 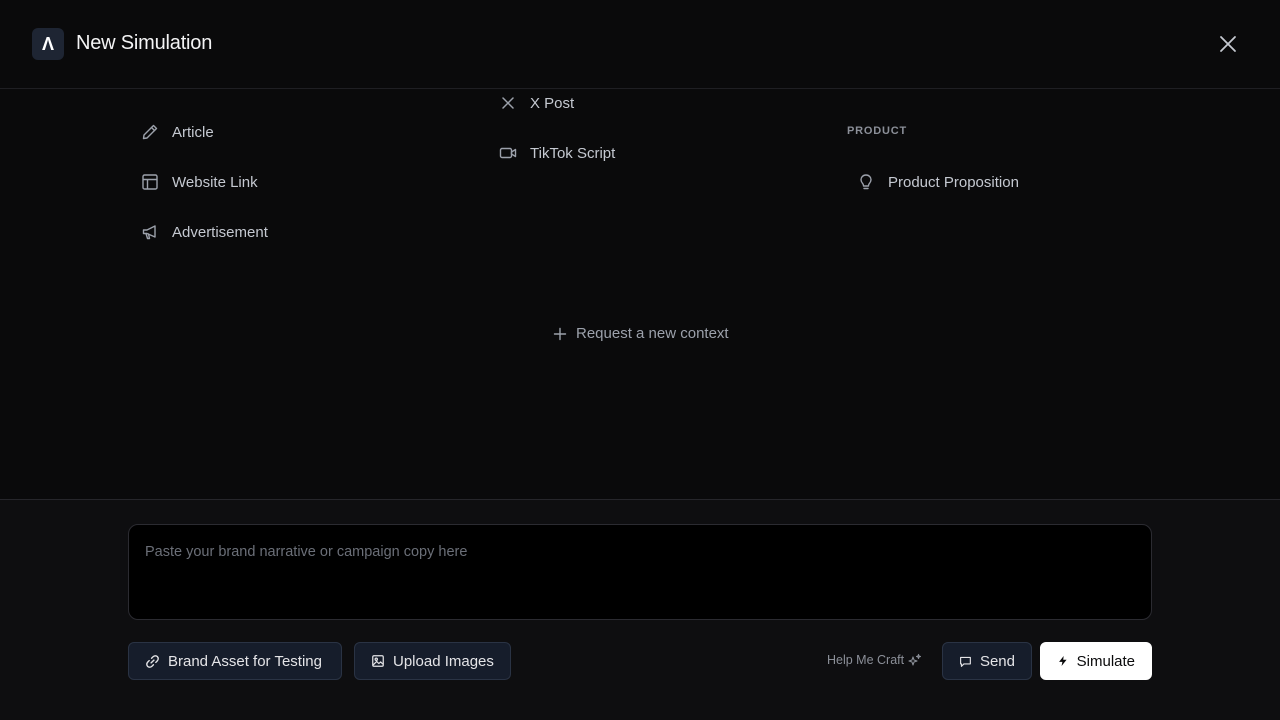 What do you see at coordinates (640, 572) in the screenshot?
I see `brand-narrative-input` at bounding box center [640, 572].